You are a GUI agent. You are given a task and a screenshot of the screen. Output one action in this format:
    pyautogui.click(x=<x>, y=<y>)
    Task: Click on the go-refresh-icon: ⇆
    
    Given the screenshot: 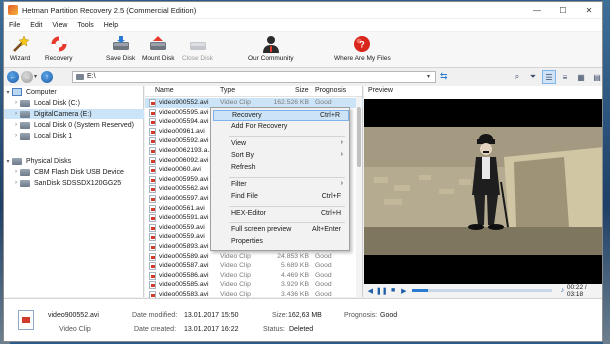 What is the action you would take?
    pyautogui.click(x=444, y=76)
    